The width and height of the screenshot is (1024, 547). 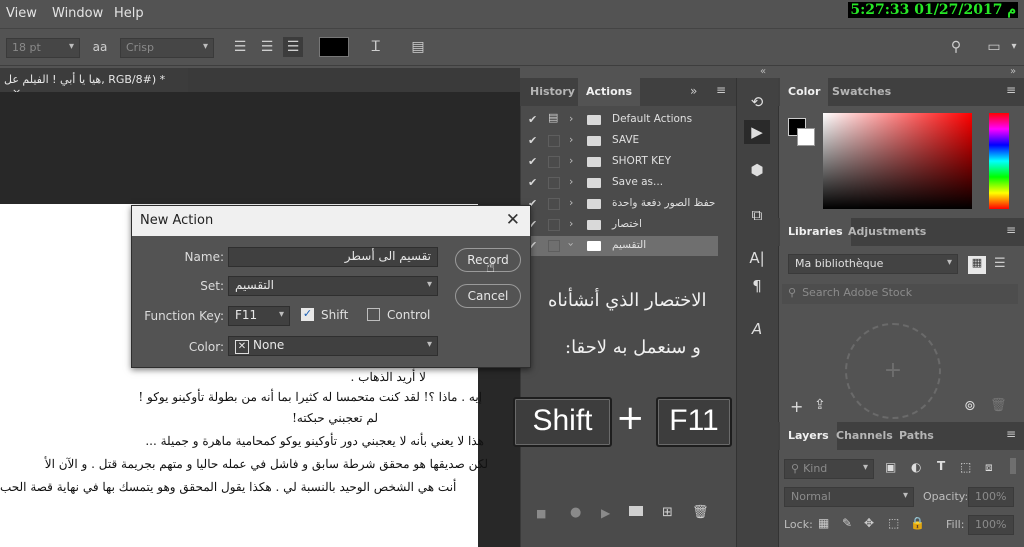 I want to click on creative-cloud-icon: ⊚, so click(x=970, y=406).